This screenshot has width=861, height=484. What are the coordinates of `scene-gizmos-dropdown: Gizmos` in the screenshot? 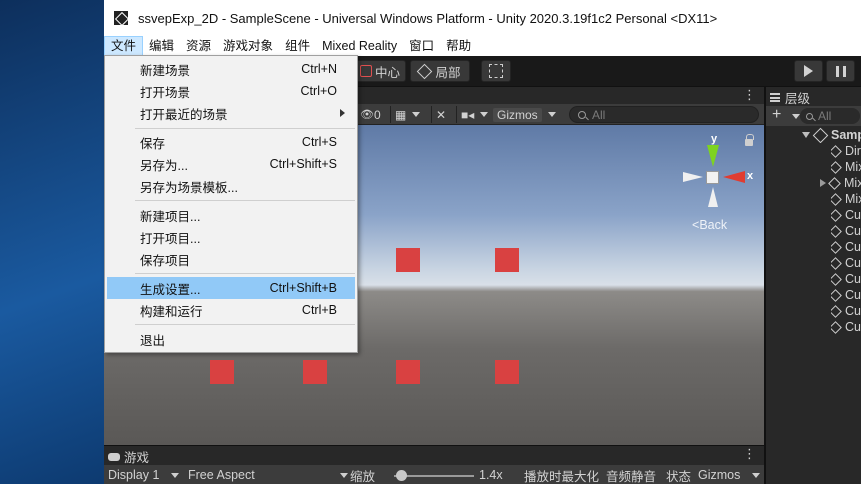 It's located at (524, 114).